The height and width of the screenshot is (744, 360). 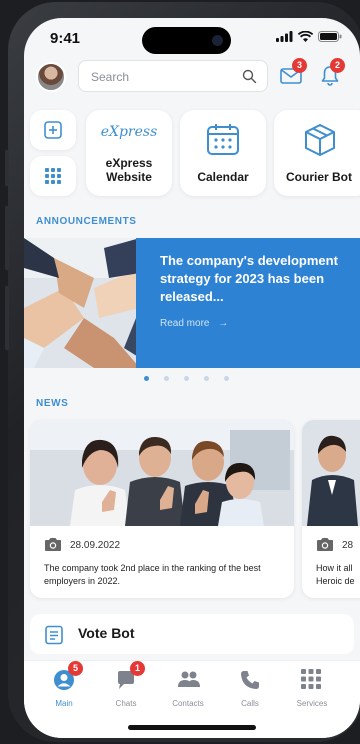 I want to click on bell-badge: 2, so click(x=337, y=65).